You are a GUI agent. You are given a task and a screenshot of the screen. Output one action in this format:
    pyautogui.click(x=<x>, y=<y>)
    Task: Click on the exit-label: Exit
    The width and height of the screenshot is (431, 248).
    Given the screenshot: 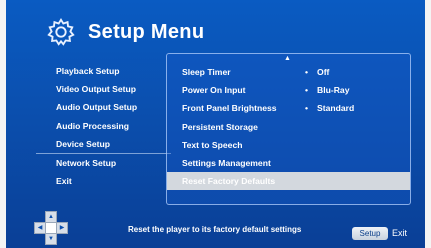 What is the action you would take?
    pyautogui.click(x=400, y=233)
    